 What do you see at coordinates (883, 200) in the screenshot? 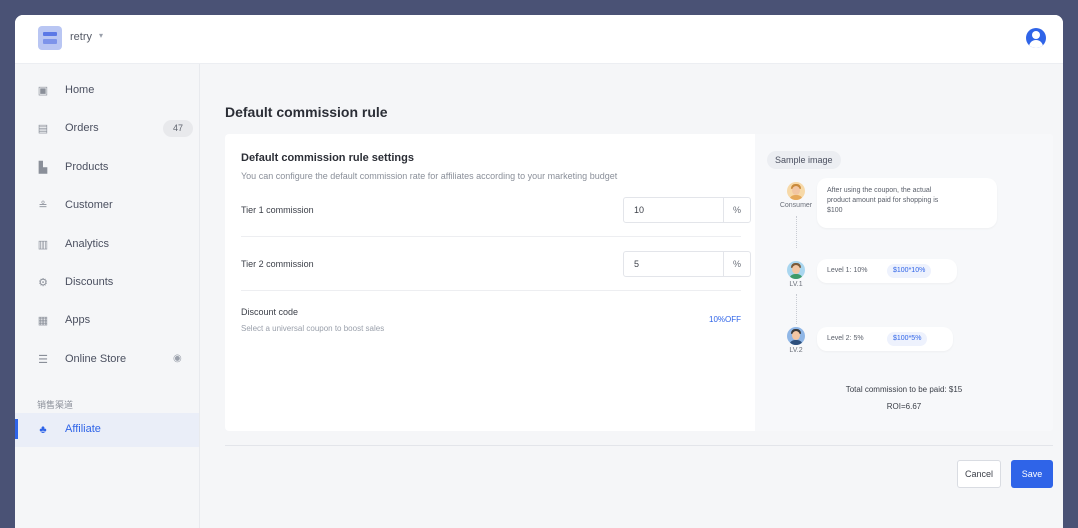
I see `consumer-text-line2: product amount paid for shopping is` at bounding box center [883, 200].